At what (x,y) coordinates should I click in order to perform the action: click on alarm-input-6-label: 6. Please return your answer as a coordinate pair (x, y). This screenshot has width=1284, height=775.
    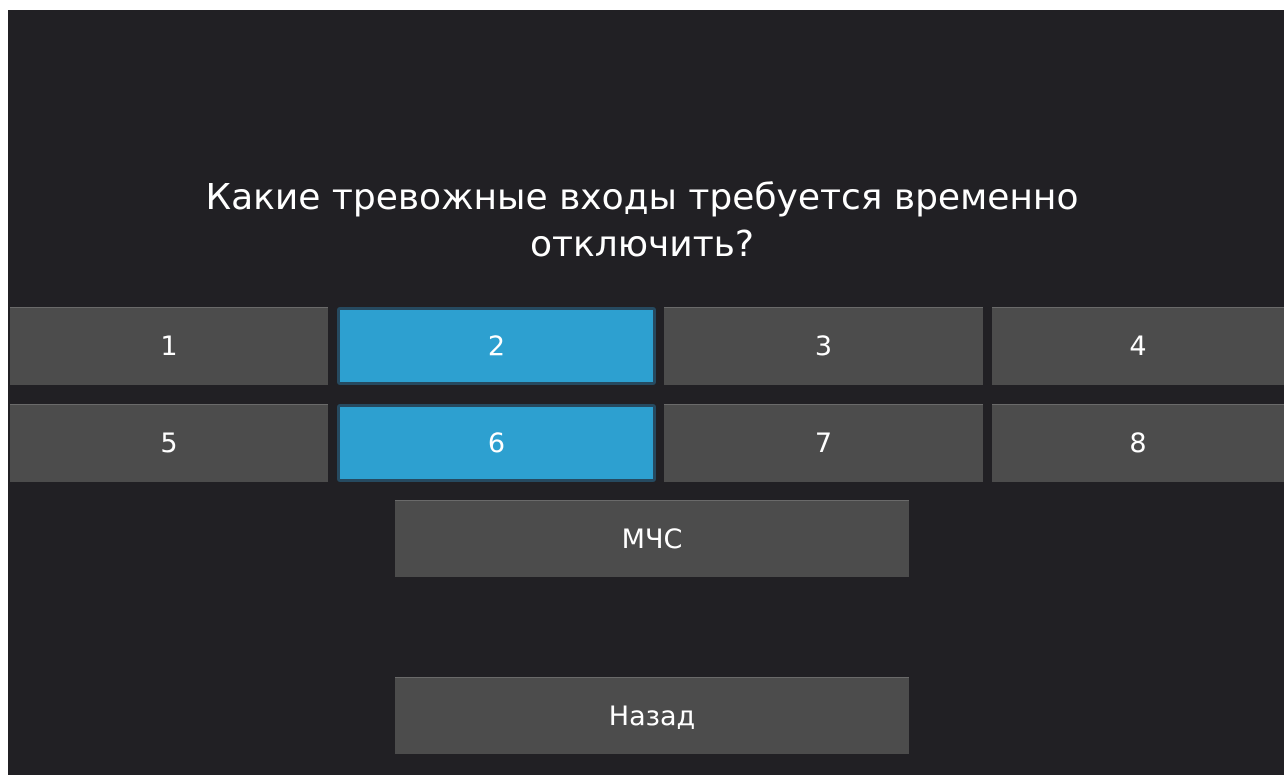
    Looking at the image, I should click on (496, 443).